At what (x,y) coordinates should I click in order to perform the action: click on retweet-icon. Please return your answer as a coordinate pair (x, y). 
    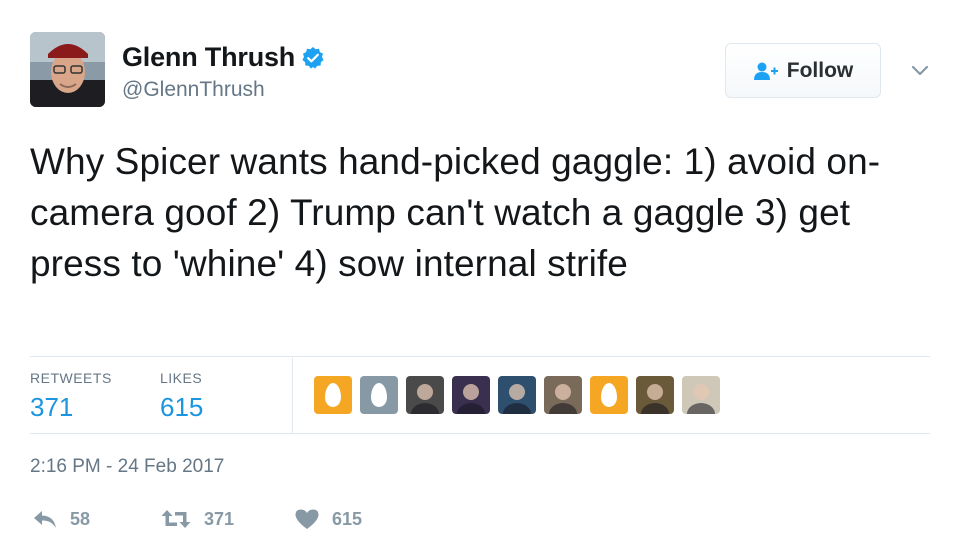
    Looking at the image, I should click on (176, 519).